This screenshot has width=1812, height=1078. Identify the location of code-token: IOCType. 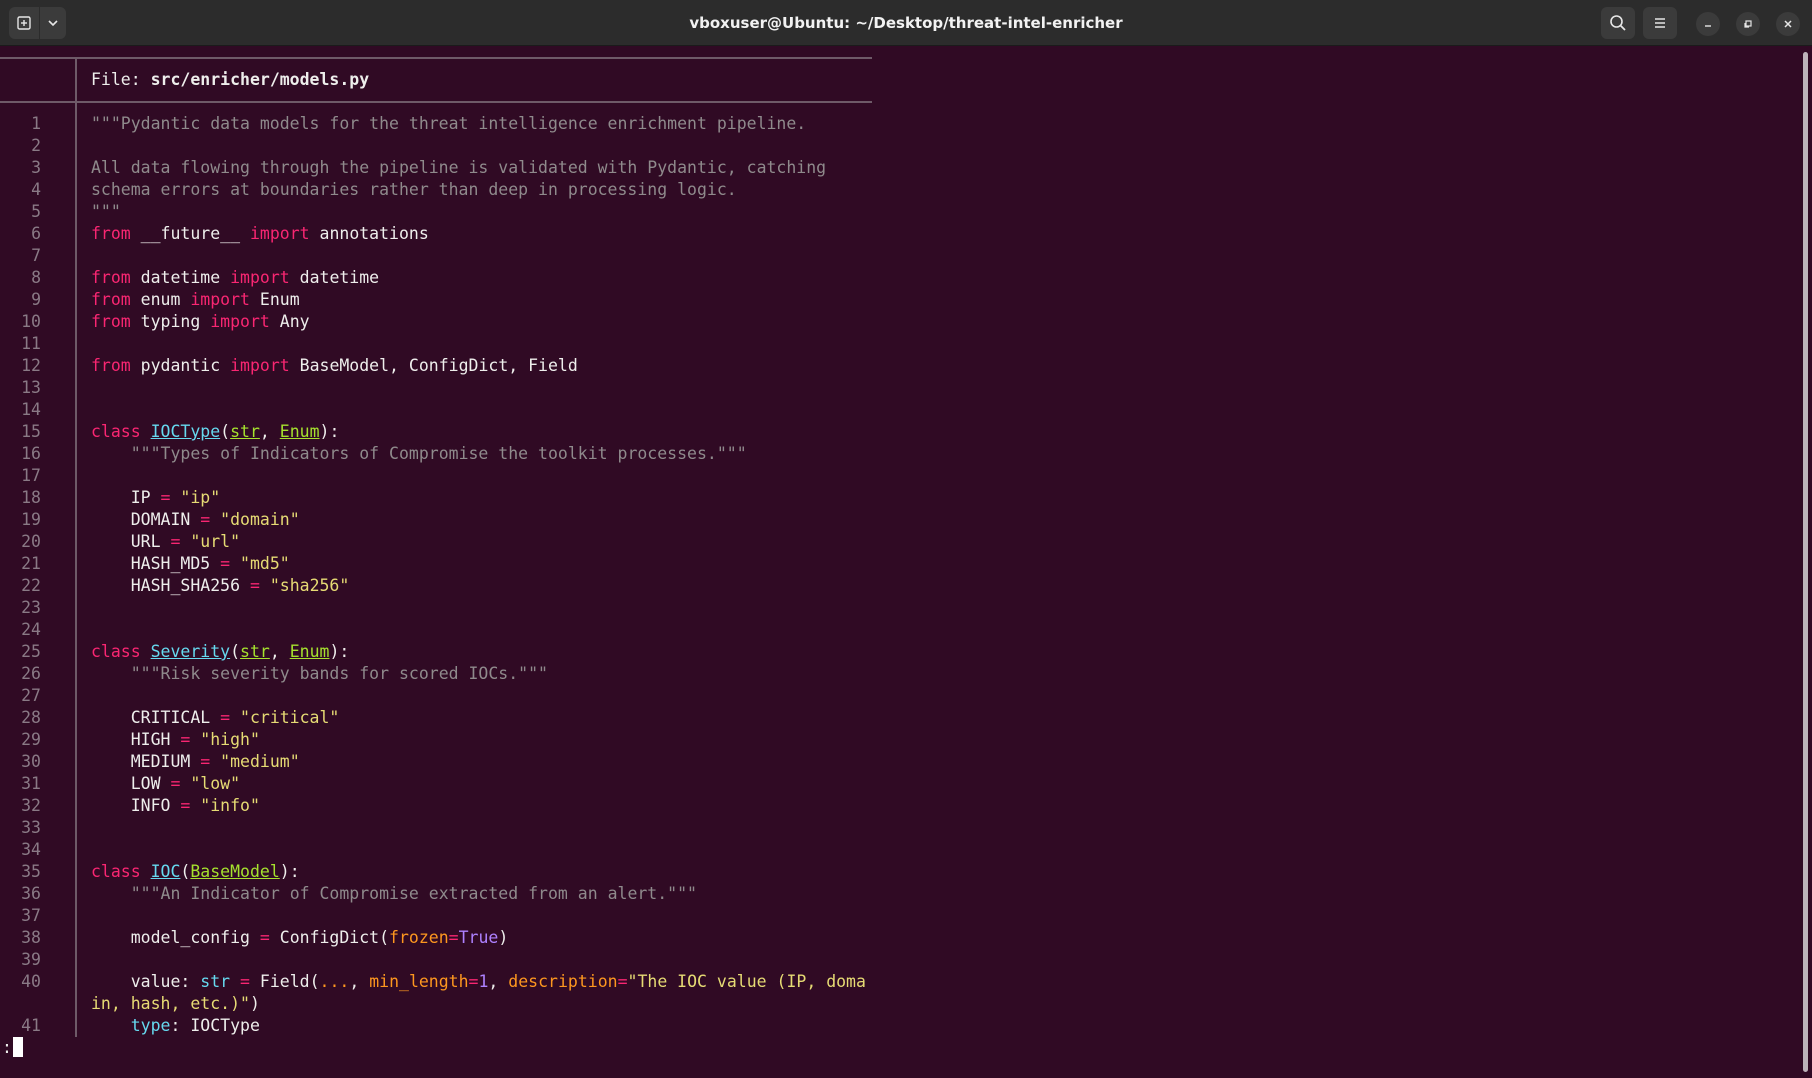
(185, 431).